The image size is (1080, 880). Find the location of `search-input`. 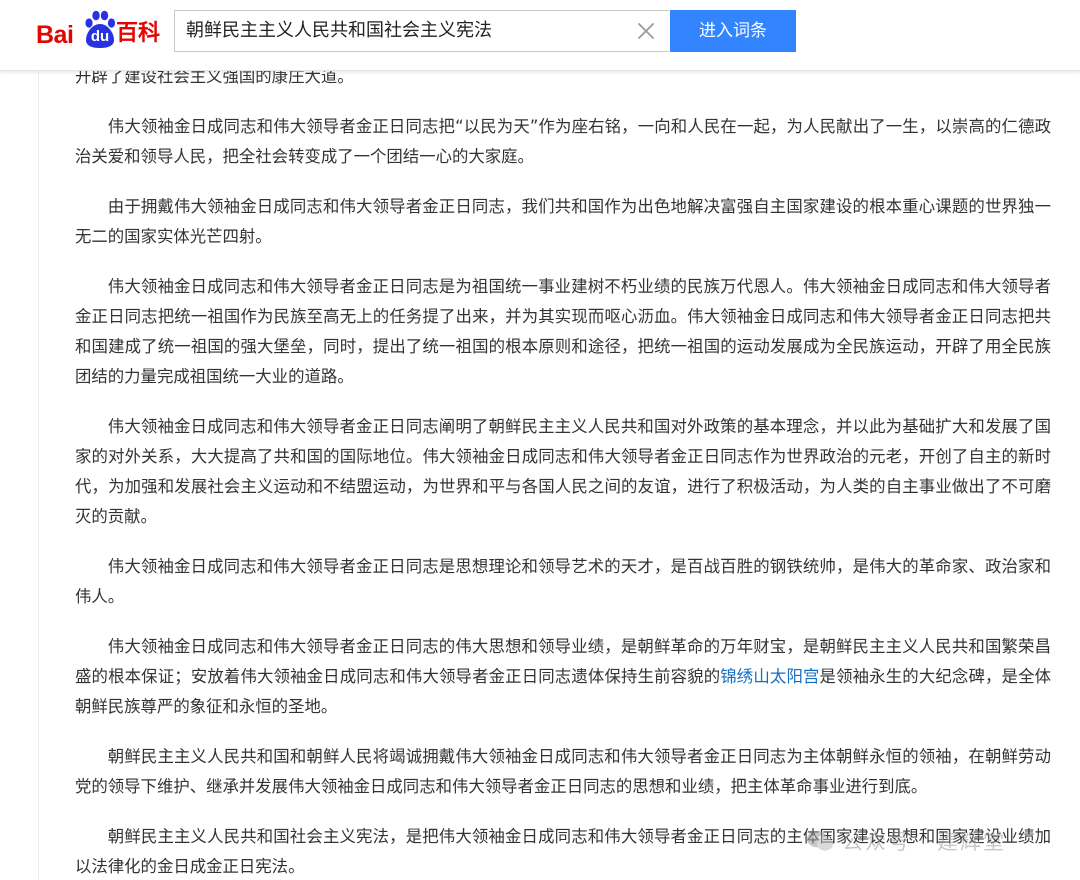

search-input is located at coordinates (400, 31).